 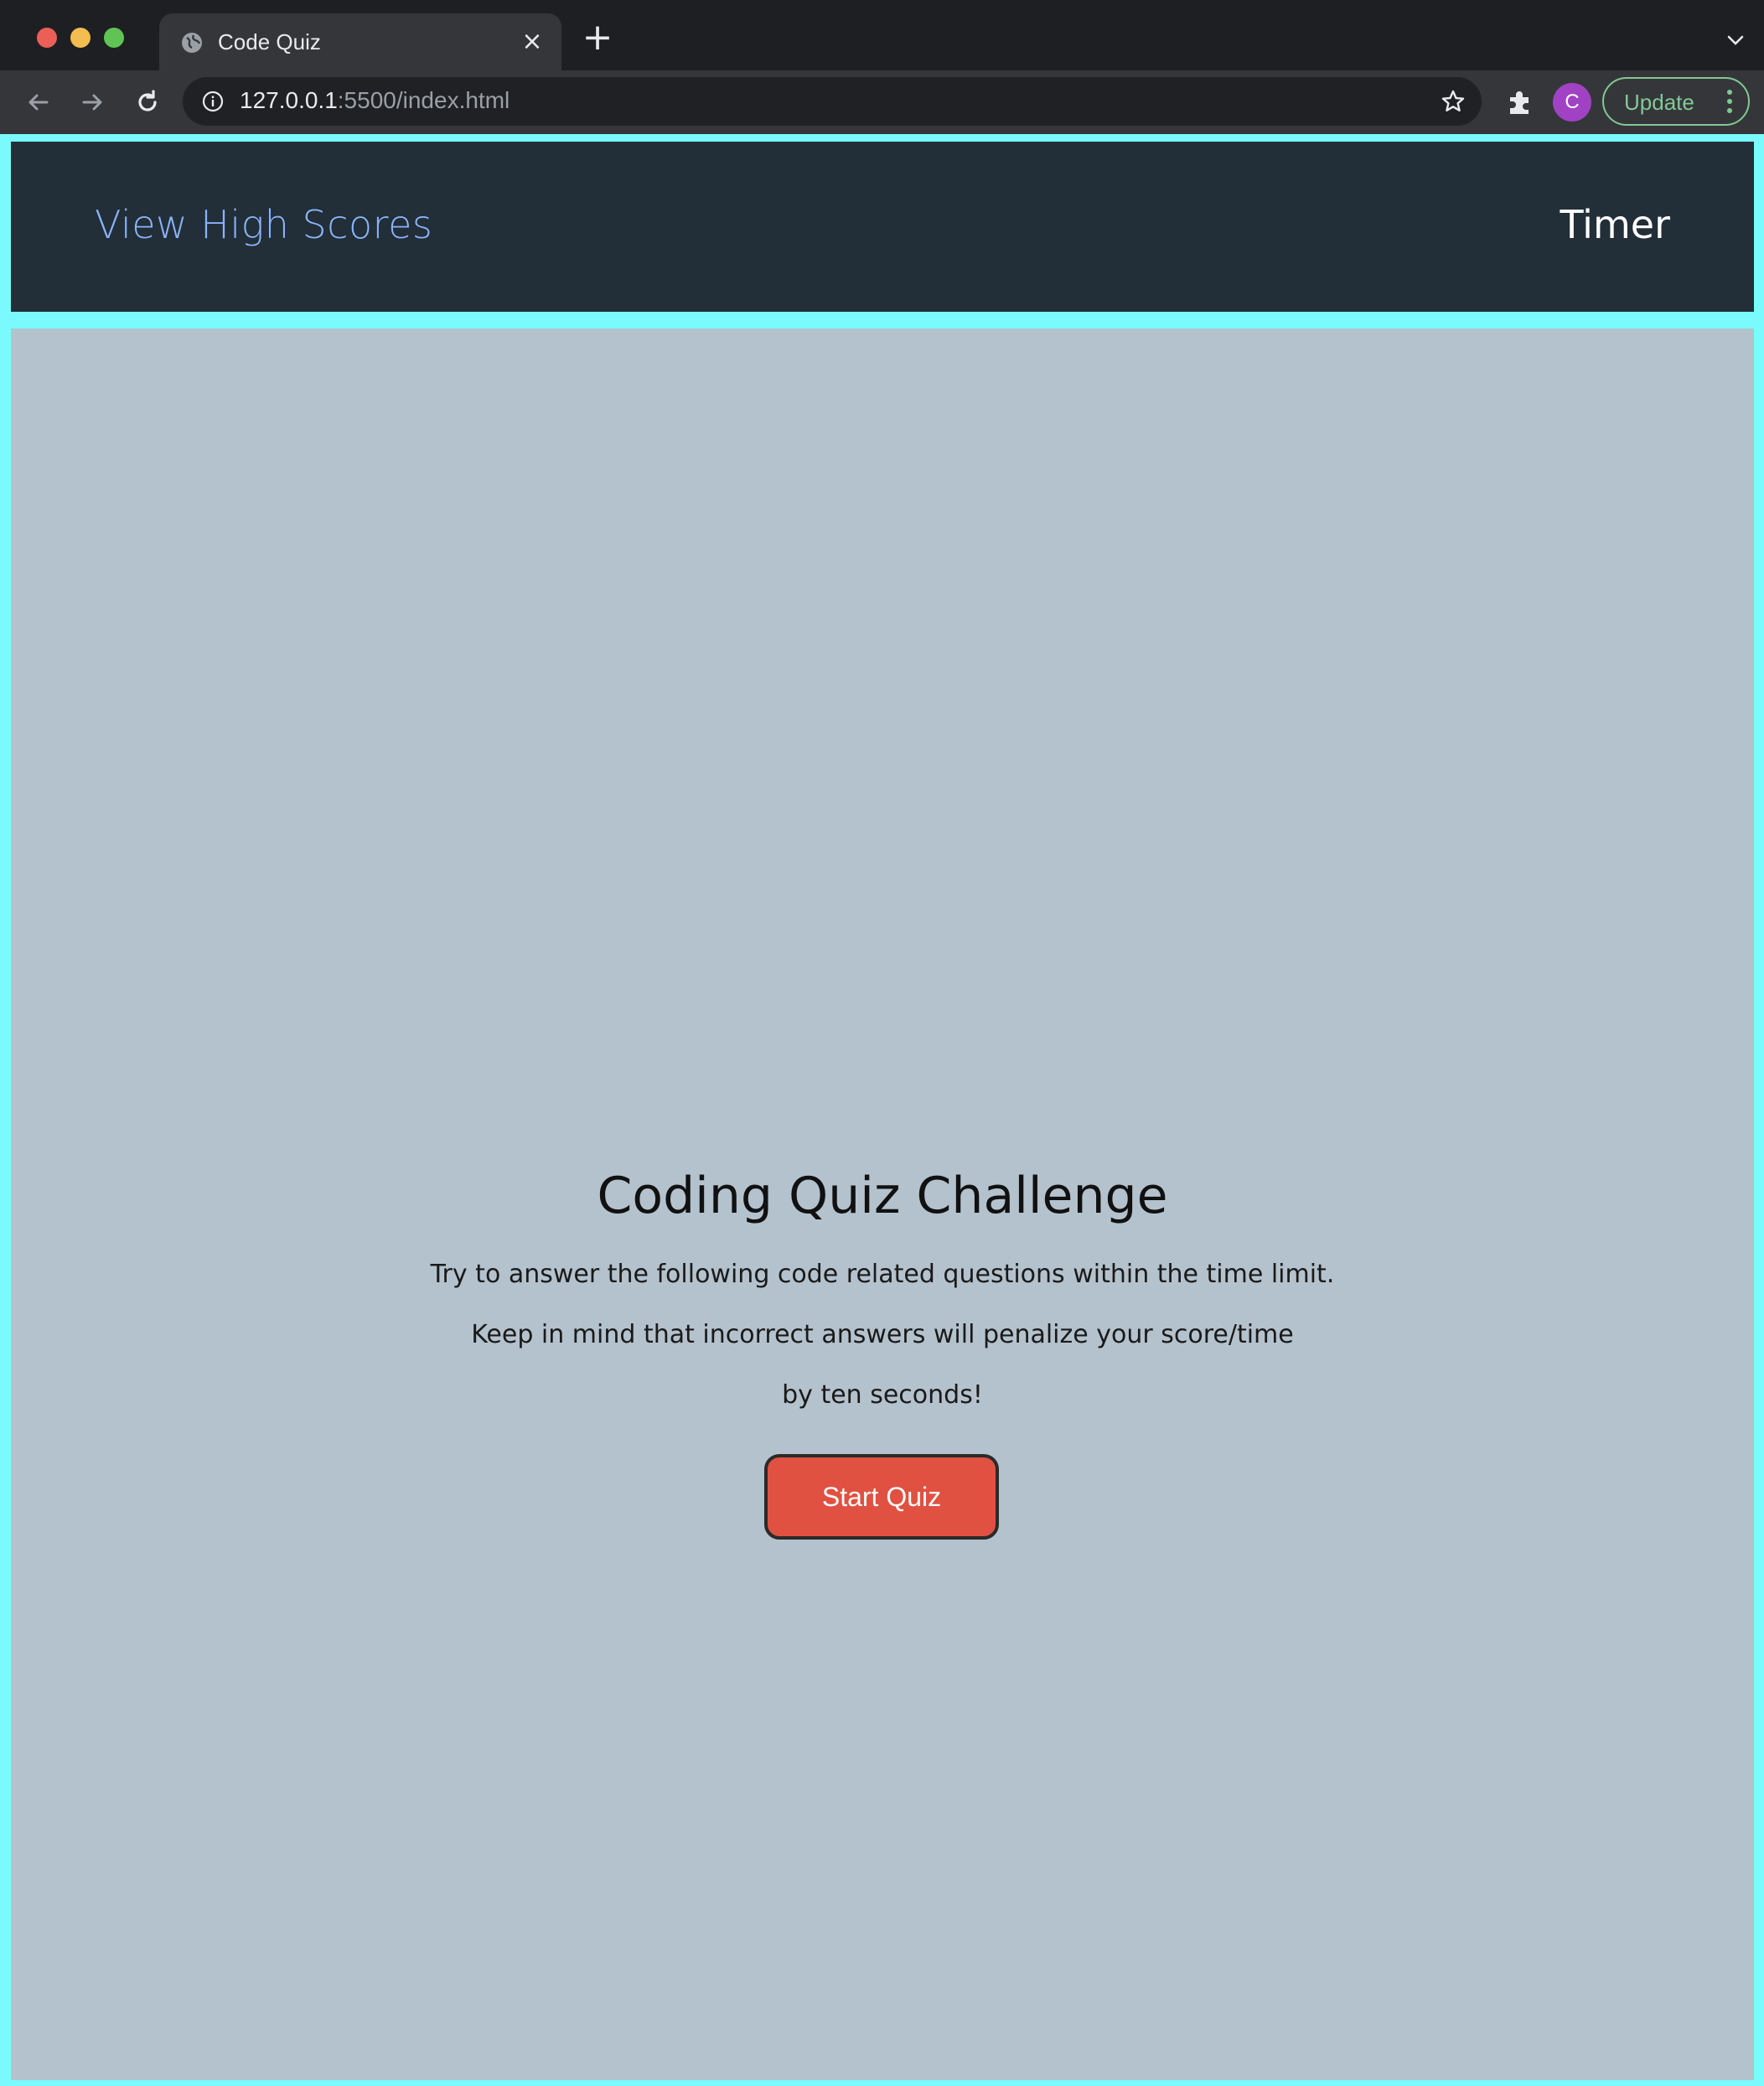 I want to click on update-button: Update, so click(x=1676, y=101).